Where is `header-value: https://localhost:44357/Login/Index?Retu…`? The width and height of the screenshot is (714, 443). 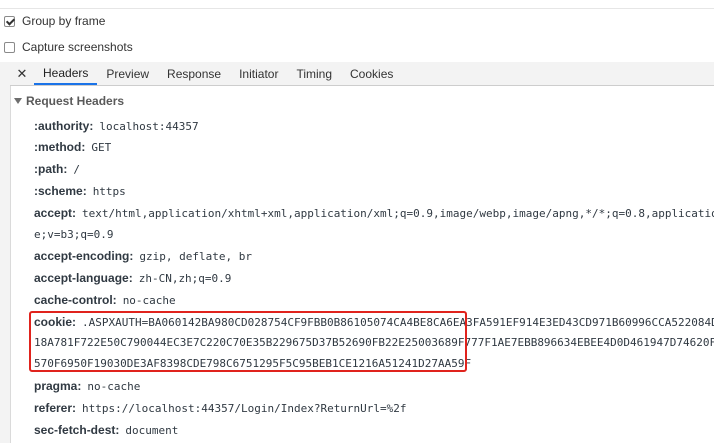
header-value: https://localhost:44357/Login/Index?Retu… is located at coordinates (244, 408).